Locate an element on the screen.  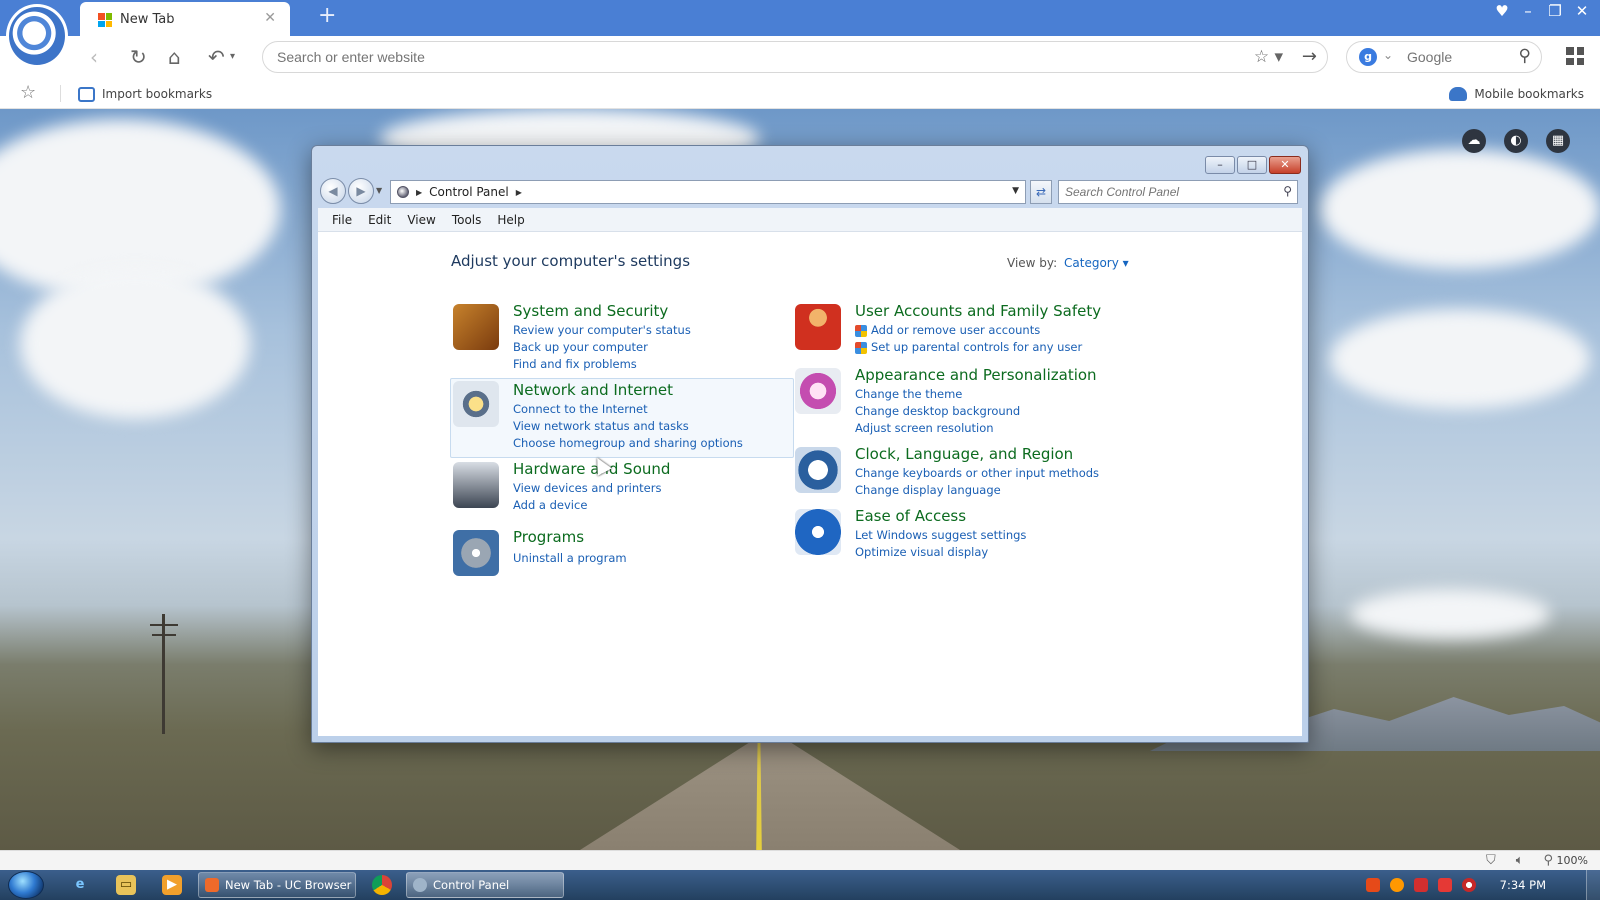
link-back-up: Back up your computer is located at coordinates (602, 347).